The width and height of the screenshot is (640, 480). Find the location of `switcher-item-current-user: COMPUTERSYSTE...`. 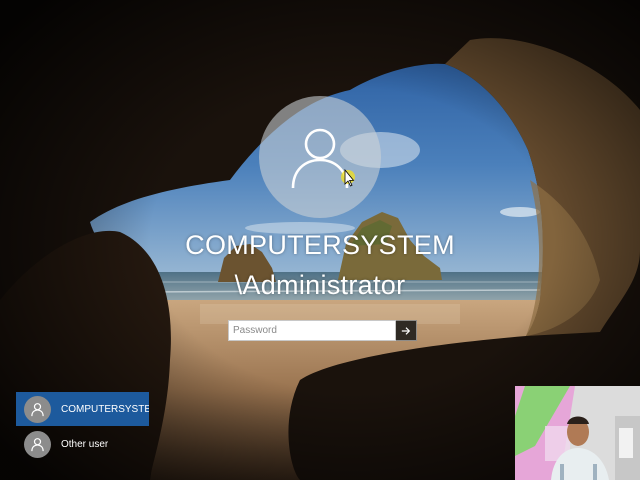

switcher-item-current-user: COMPUTERSYSTE... is located at coordinates (82, 409).